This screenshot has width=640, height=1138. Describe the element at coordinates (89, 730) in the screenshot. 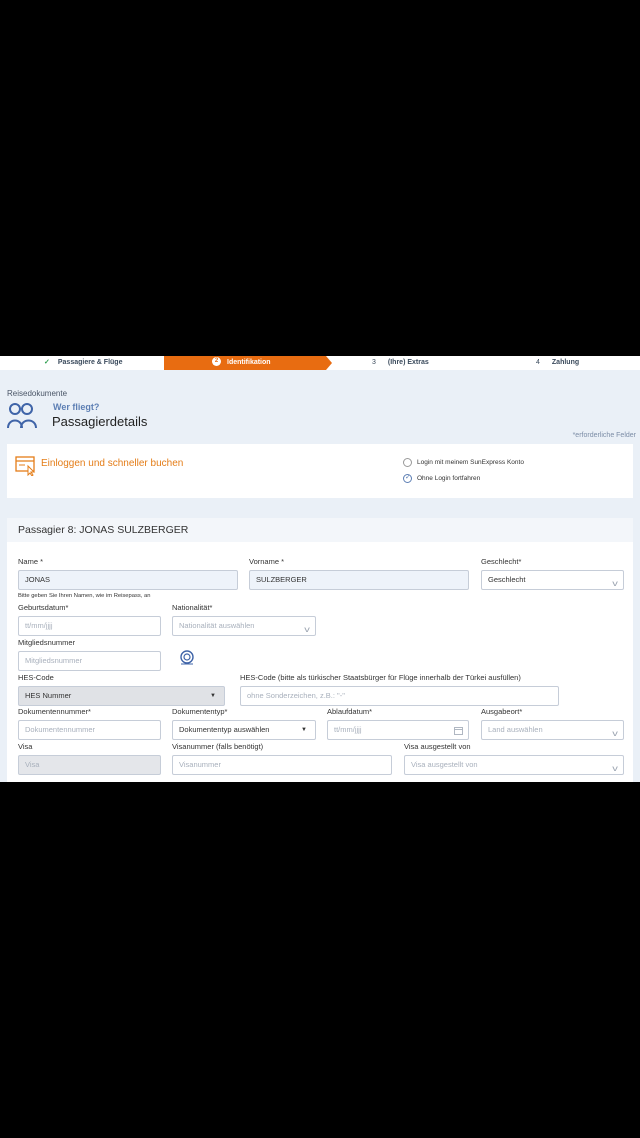

I see `dokumentennummer-input: Dokumentennummer` at that location.